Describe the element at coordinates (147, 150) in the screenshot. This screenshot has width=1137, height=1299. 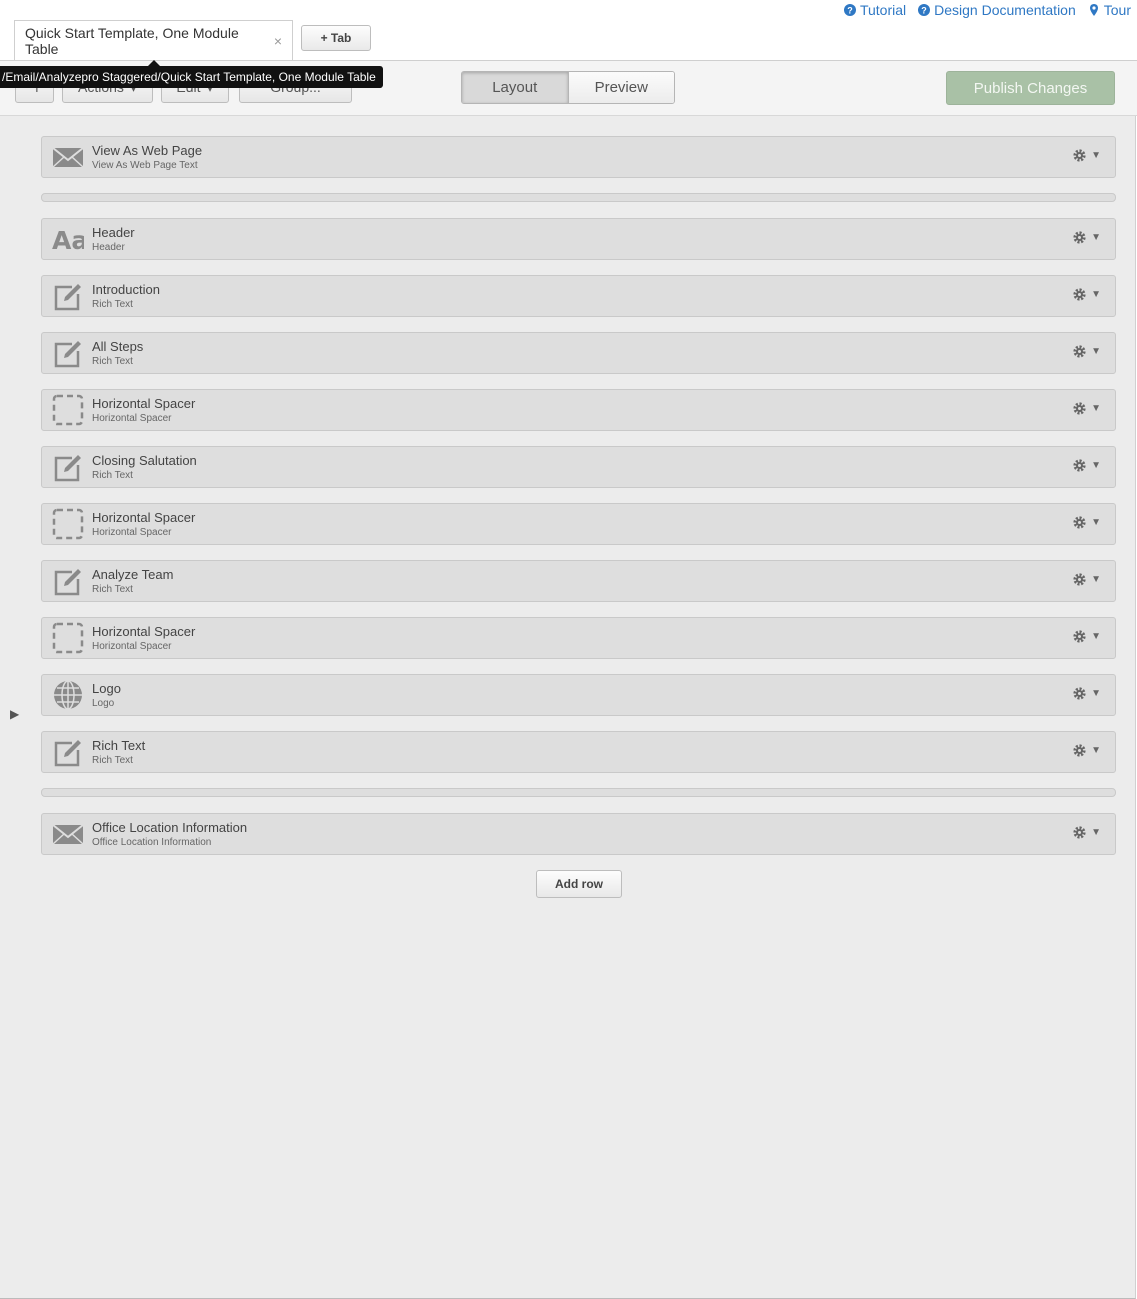
I see `module-title: View As Web Page` at that location.